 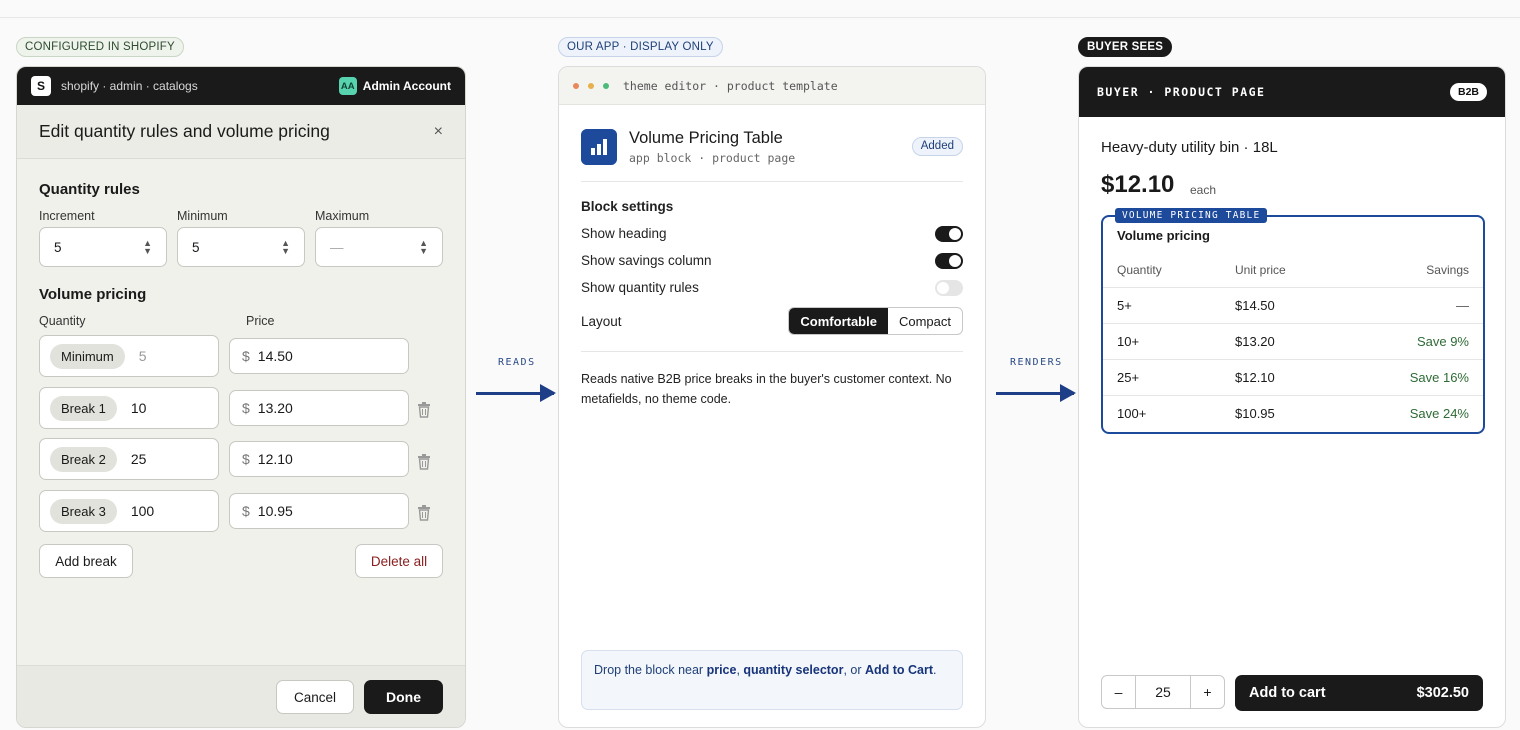 I want to click on volume-pricing-title: Volume pricing, so click(x=93, y=294).